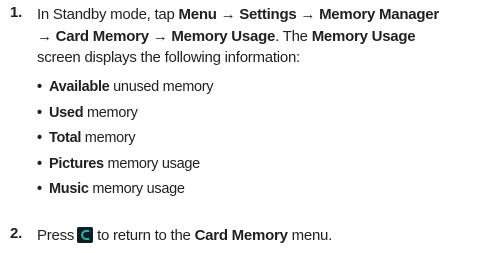 The width and height of the screenshot is (502, 253). I want to click on card-memory-menu-name: Card Memory, so click(241, 235).